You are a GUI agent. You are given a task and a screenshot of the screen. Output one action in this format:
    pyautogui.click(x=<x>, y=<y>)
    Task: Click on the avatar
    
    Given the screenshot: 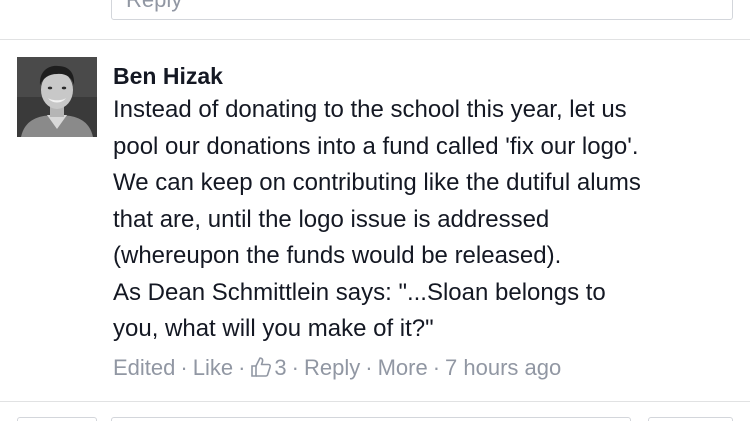 What is the action you would take?
    pyautogui.click(x=57, y=97)
    